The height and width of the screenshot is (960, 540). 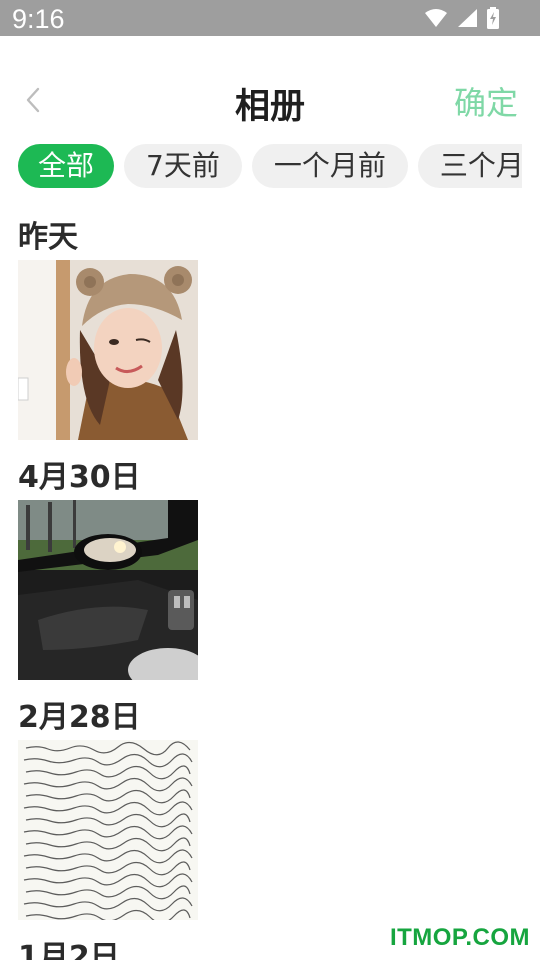 I want to click on time-filter-tabs: 全部7天前一个月前三个月前, so click(x=270, y=166).